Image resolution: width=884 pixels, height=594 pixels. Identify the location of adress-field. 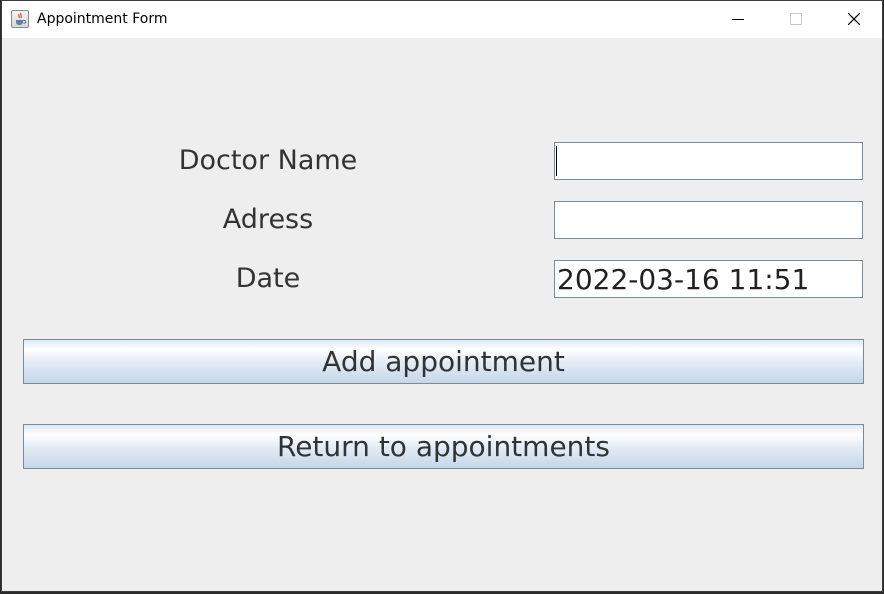
(708, 220).